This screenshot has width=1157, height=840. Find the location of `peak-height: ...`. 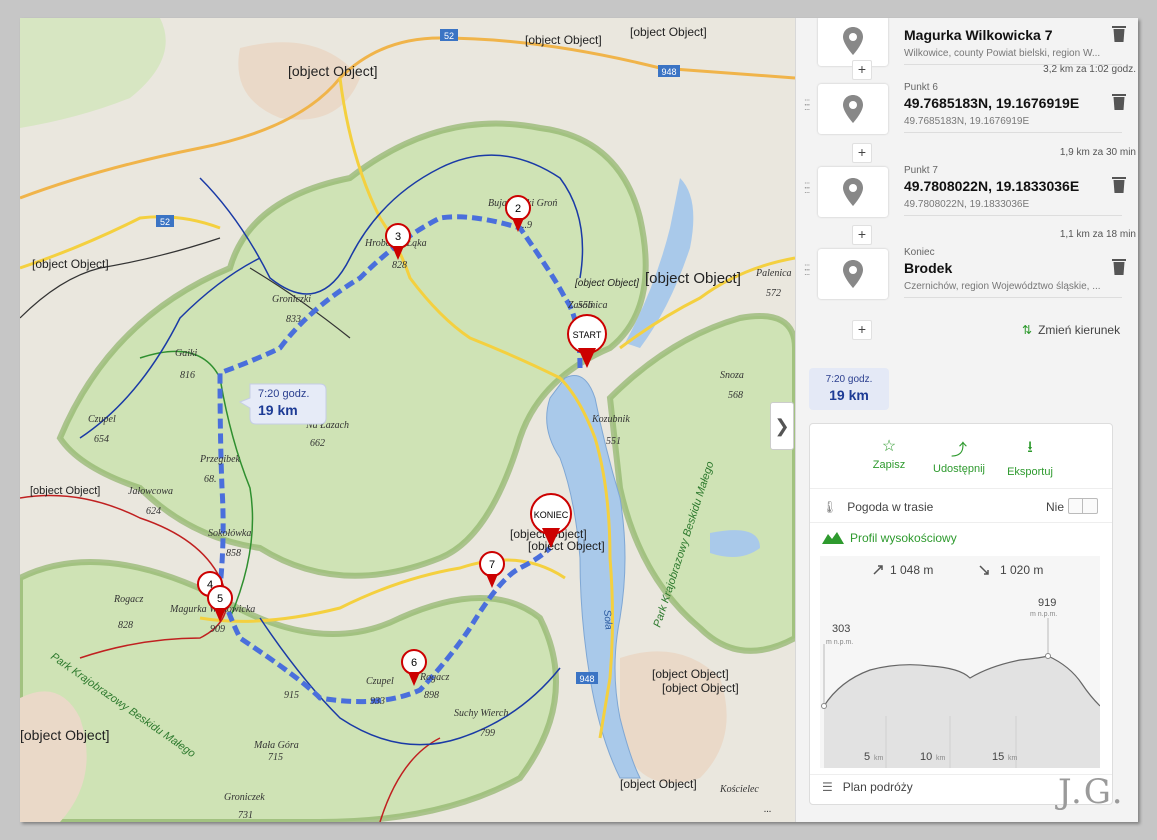

peak-height: ... is located at coordinates (768, 809).